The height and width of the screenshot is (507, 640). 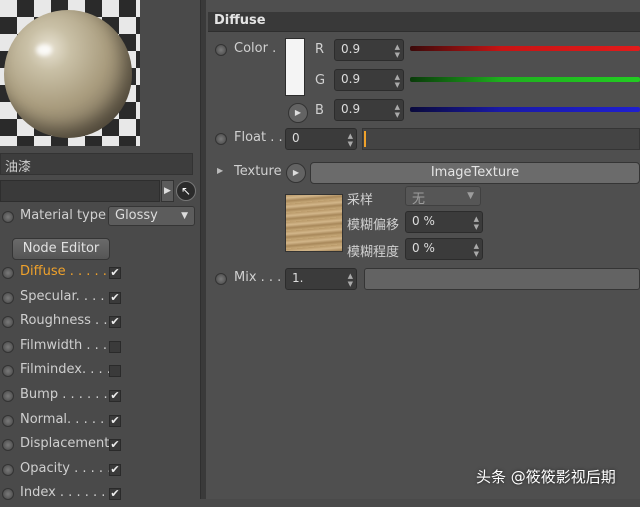 What do you see at coordinates (397, 51) in the screenshot?
I see `r-spinner-icon: ▲ ▼` at bounding box center [397, 51].